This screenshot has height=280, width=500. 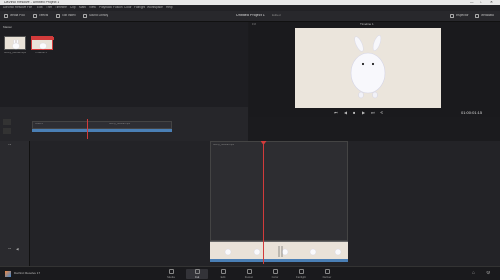 What do you see at coordinates (14, 7) in the screenshot?
I see `menu-davinci: DaVinci Resolve` at bounding box center [14, 7].